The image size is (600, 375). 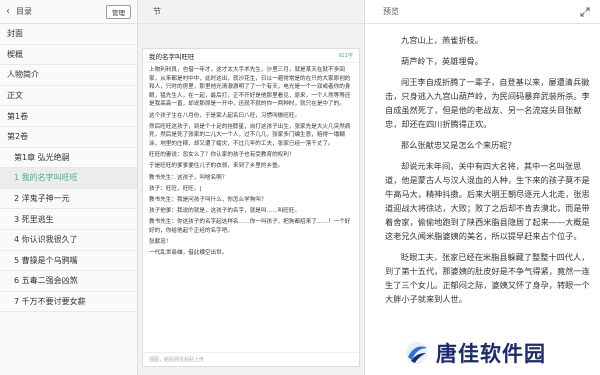 What do you see at coordinates (188, 253) in the screenshot?
I see `editor-paragraph: 一代乱世枭雄，借此横空出世。` at bounding box center [188, 253].